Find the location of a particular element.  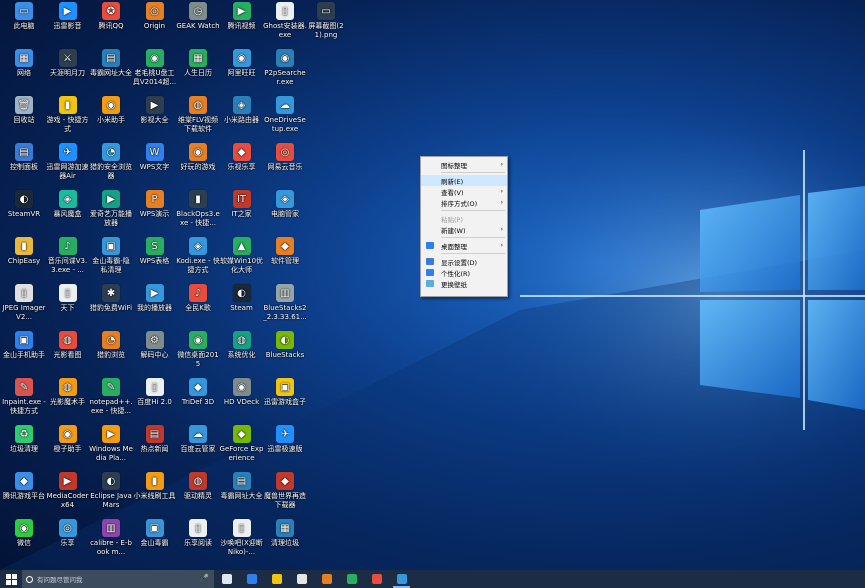

desktop-icon: ⚔ 天涯明月刀 is located at coordinates (68, 63).